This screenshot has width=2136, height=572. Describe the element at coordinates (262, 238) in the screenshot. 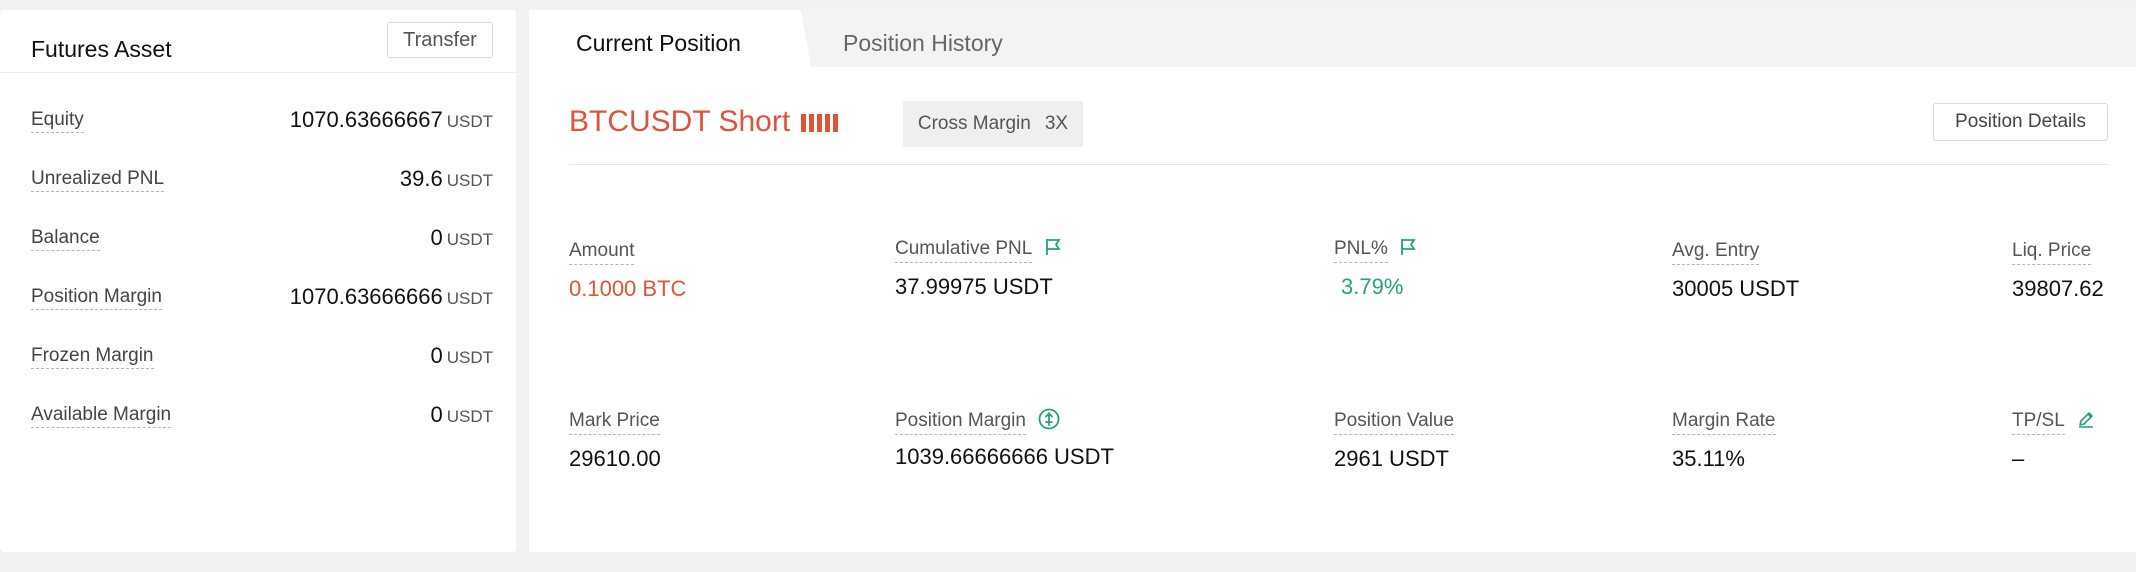

I see `asset-row-balance: Balance 0 USDT` at that location.